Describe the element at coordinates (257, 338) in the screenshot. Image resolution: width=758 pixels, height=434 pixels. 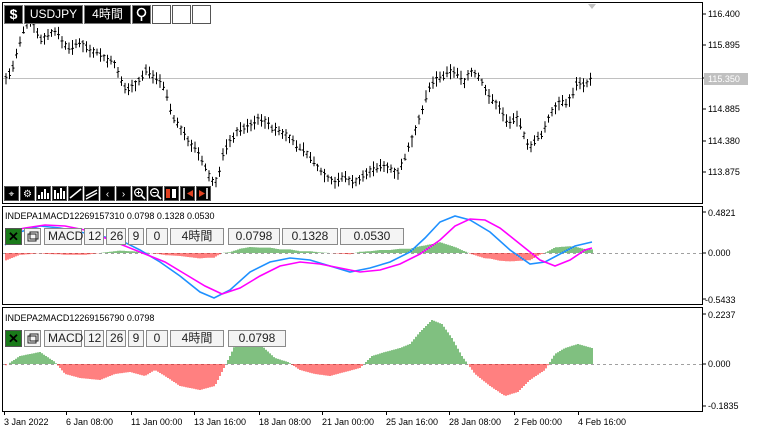
I see `ind2-chip-value1: 0.0798` at that location.